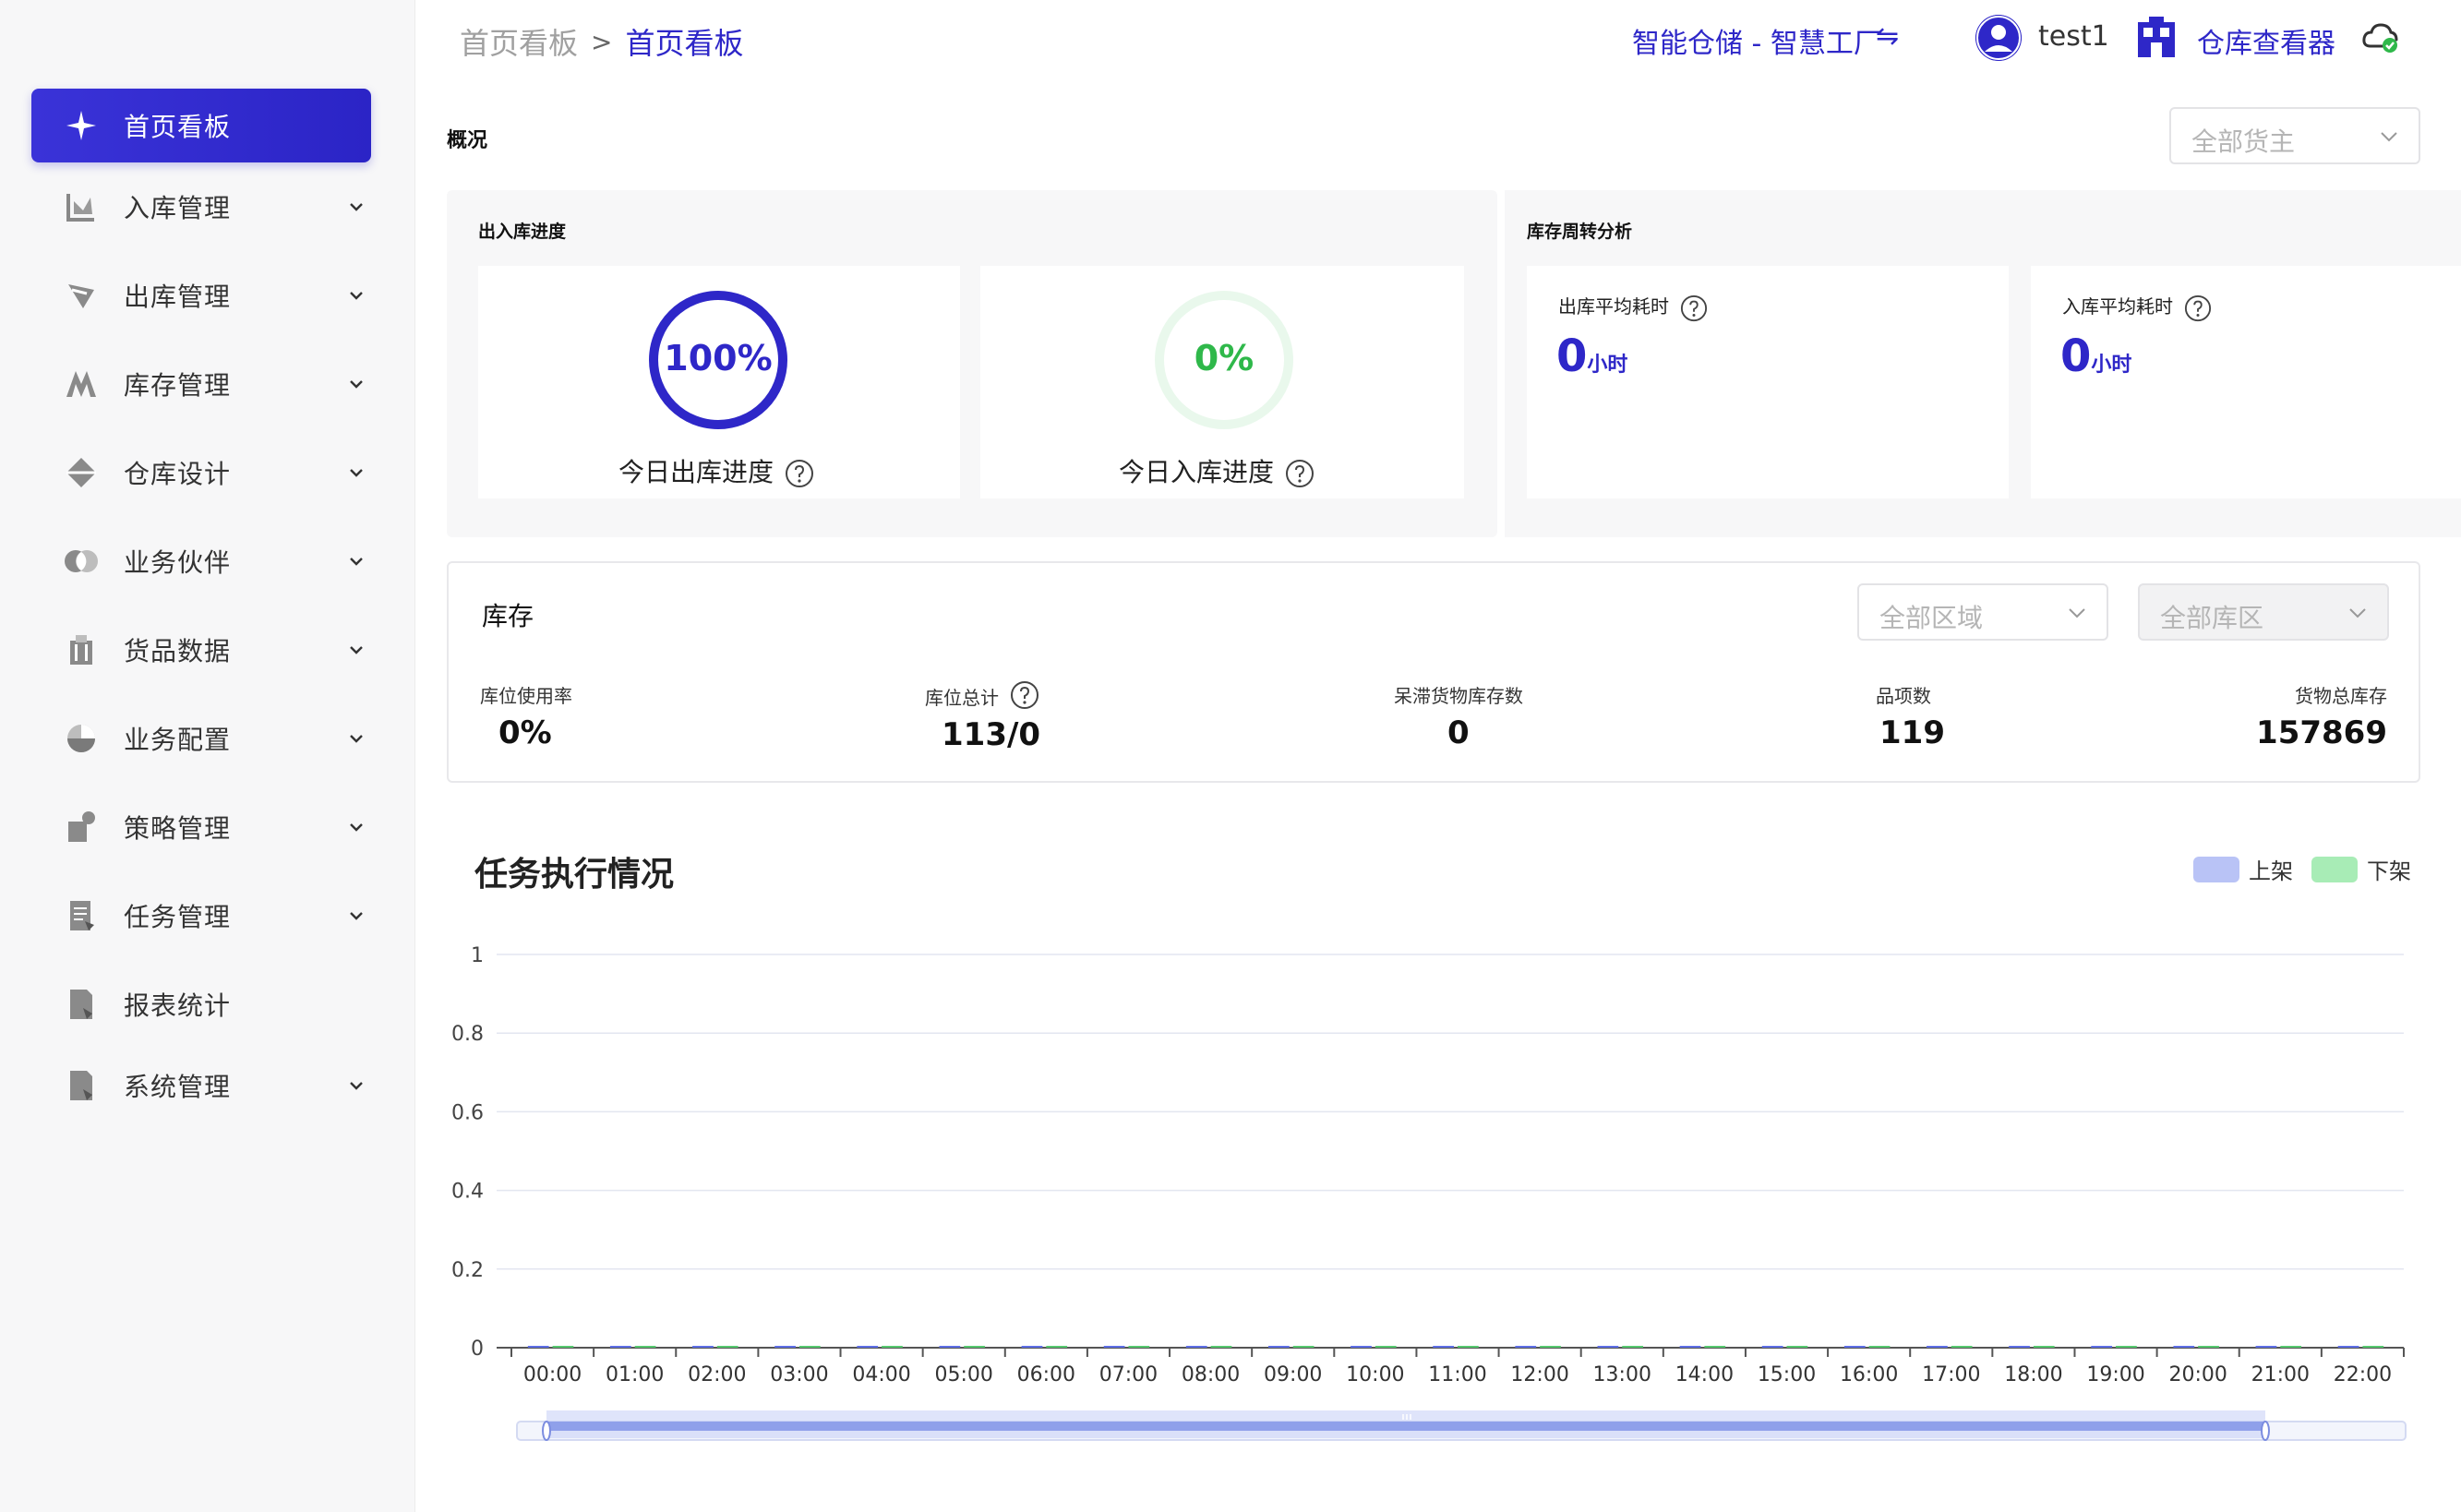  What do you see at coordinates (81, 125) in the screenshot?
I see `sparkle-icon` at bounding box center [81, 125].